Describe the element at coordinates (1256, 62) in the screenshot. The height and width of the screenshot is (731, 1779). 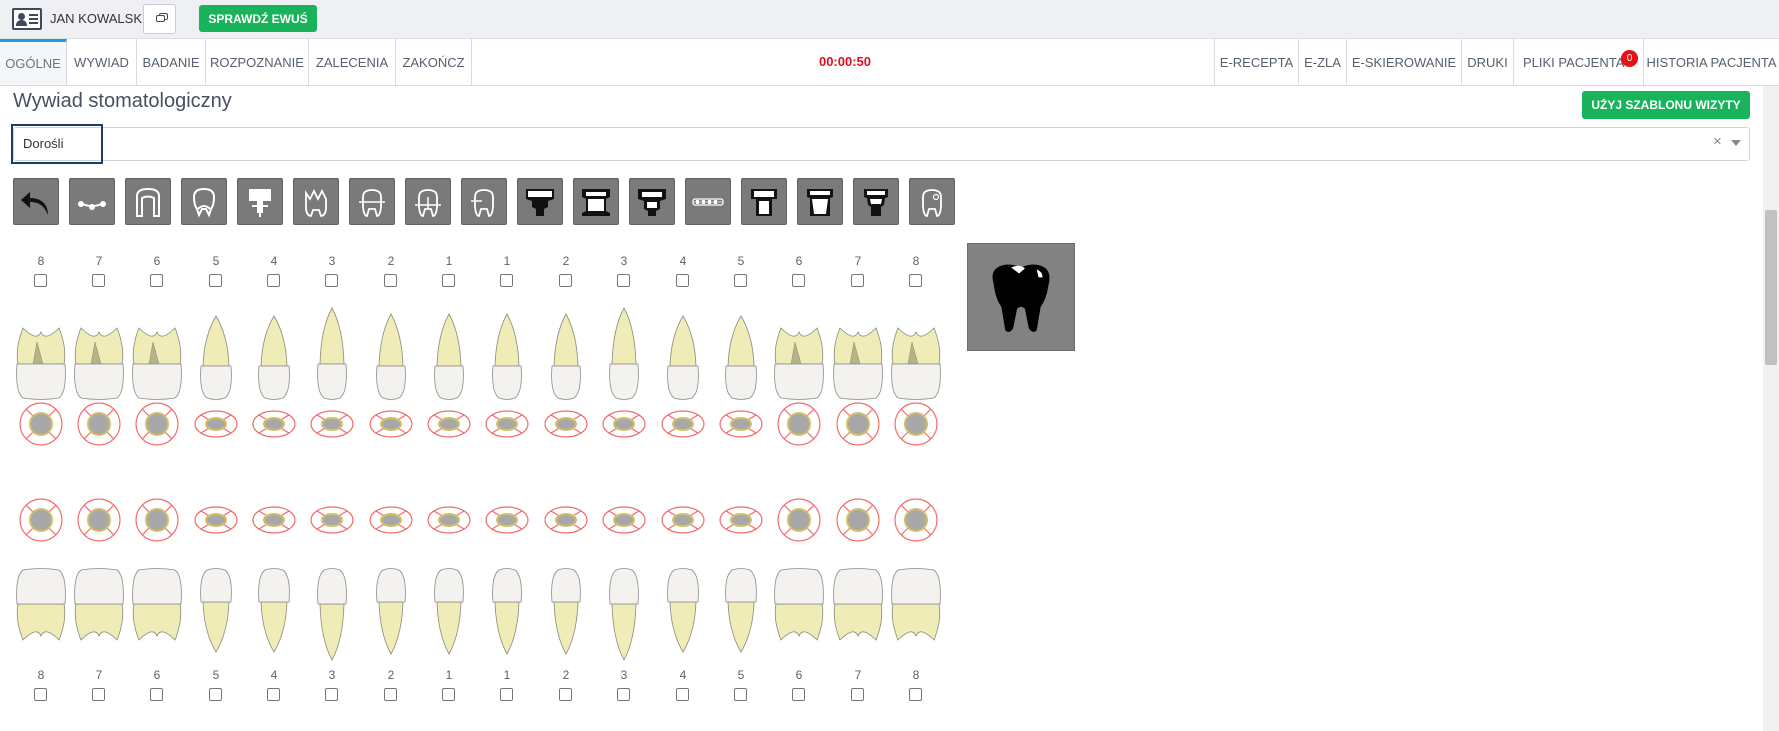
I see `tab-e-prescription: E-RECEPTA` at that location.